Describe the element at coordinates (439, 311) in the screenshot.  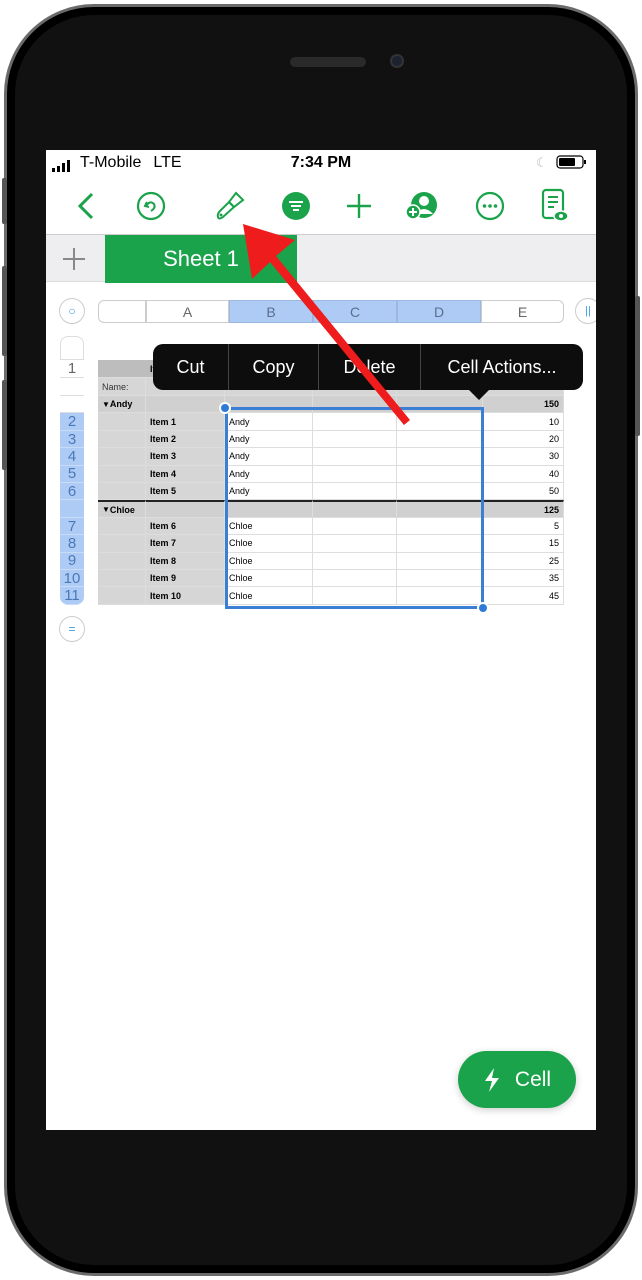
I see `column-header-d: D` at that location.